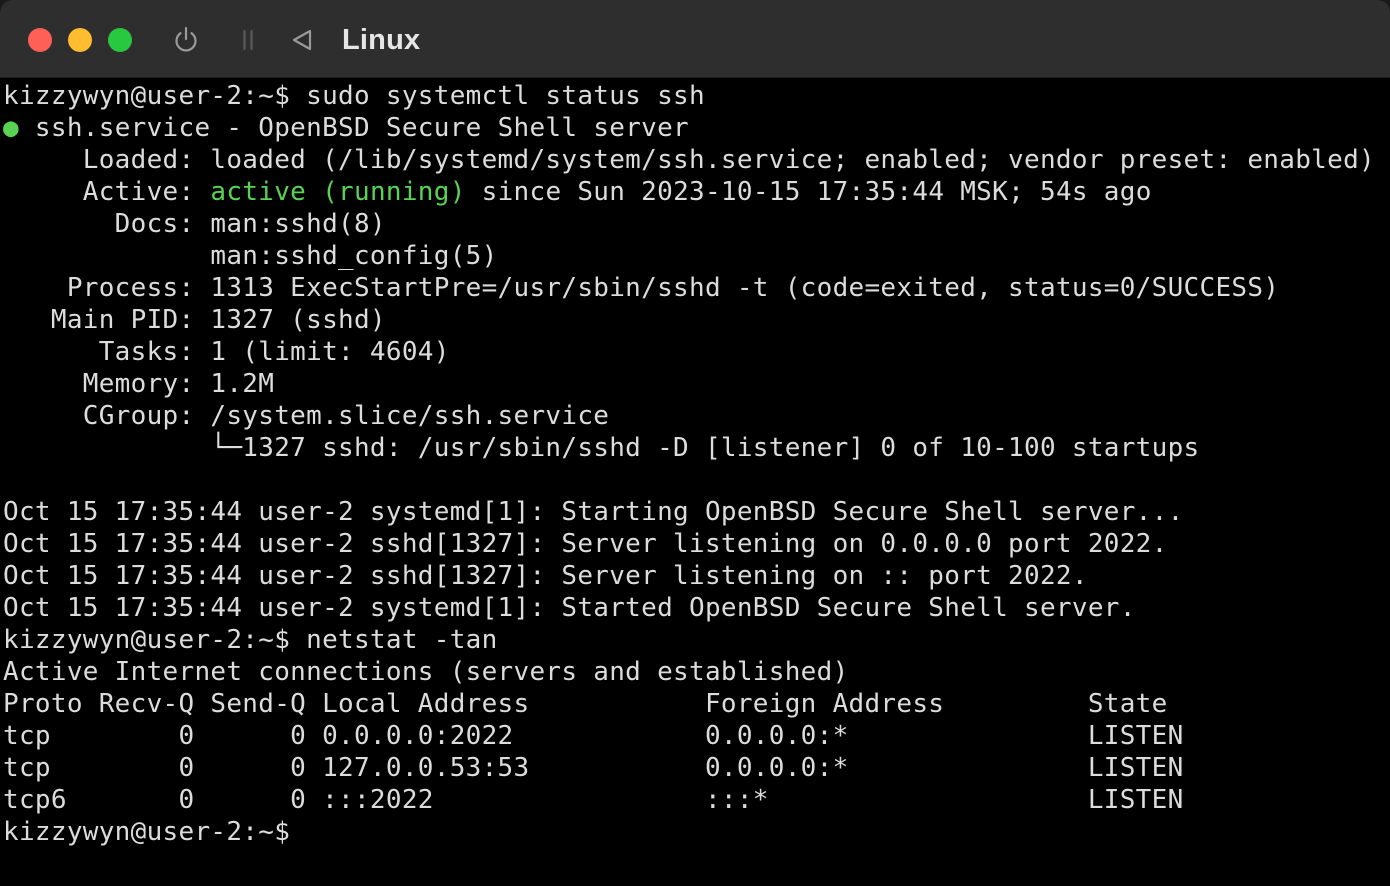  Describe the element at coordinates (107, 192) in the screenshot. I see `terminal-text: Active:` at that location.